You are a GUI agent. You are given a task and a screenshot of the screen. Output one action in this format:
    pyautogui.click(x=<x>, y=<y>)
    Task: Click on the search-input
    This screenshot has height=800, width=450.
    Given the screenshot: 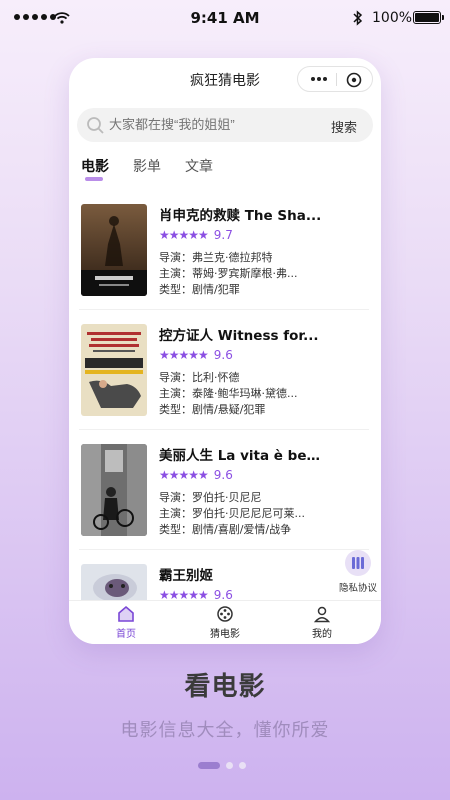 What is the action you would take?
    pyautogui.click(x=209, y=124)
    